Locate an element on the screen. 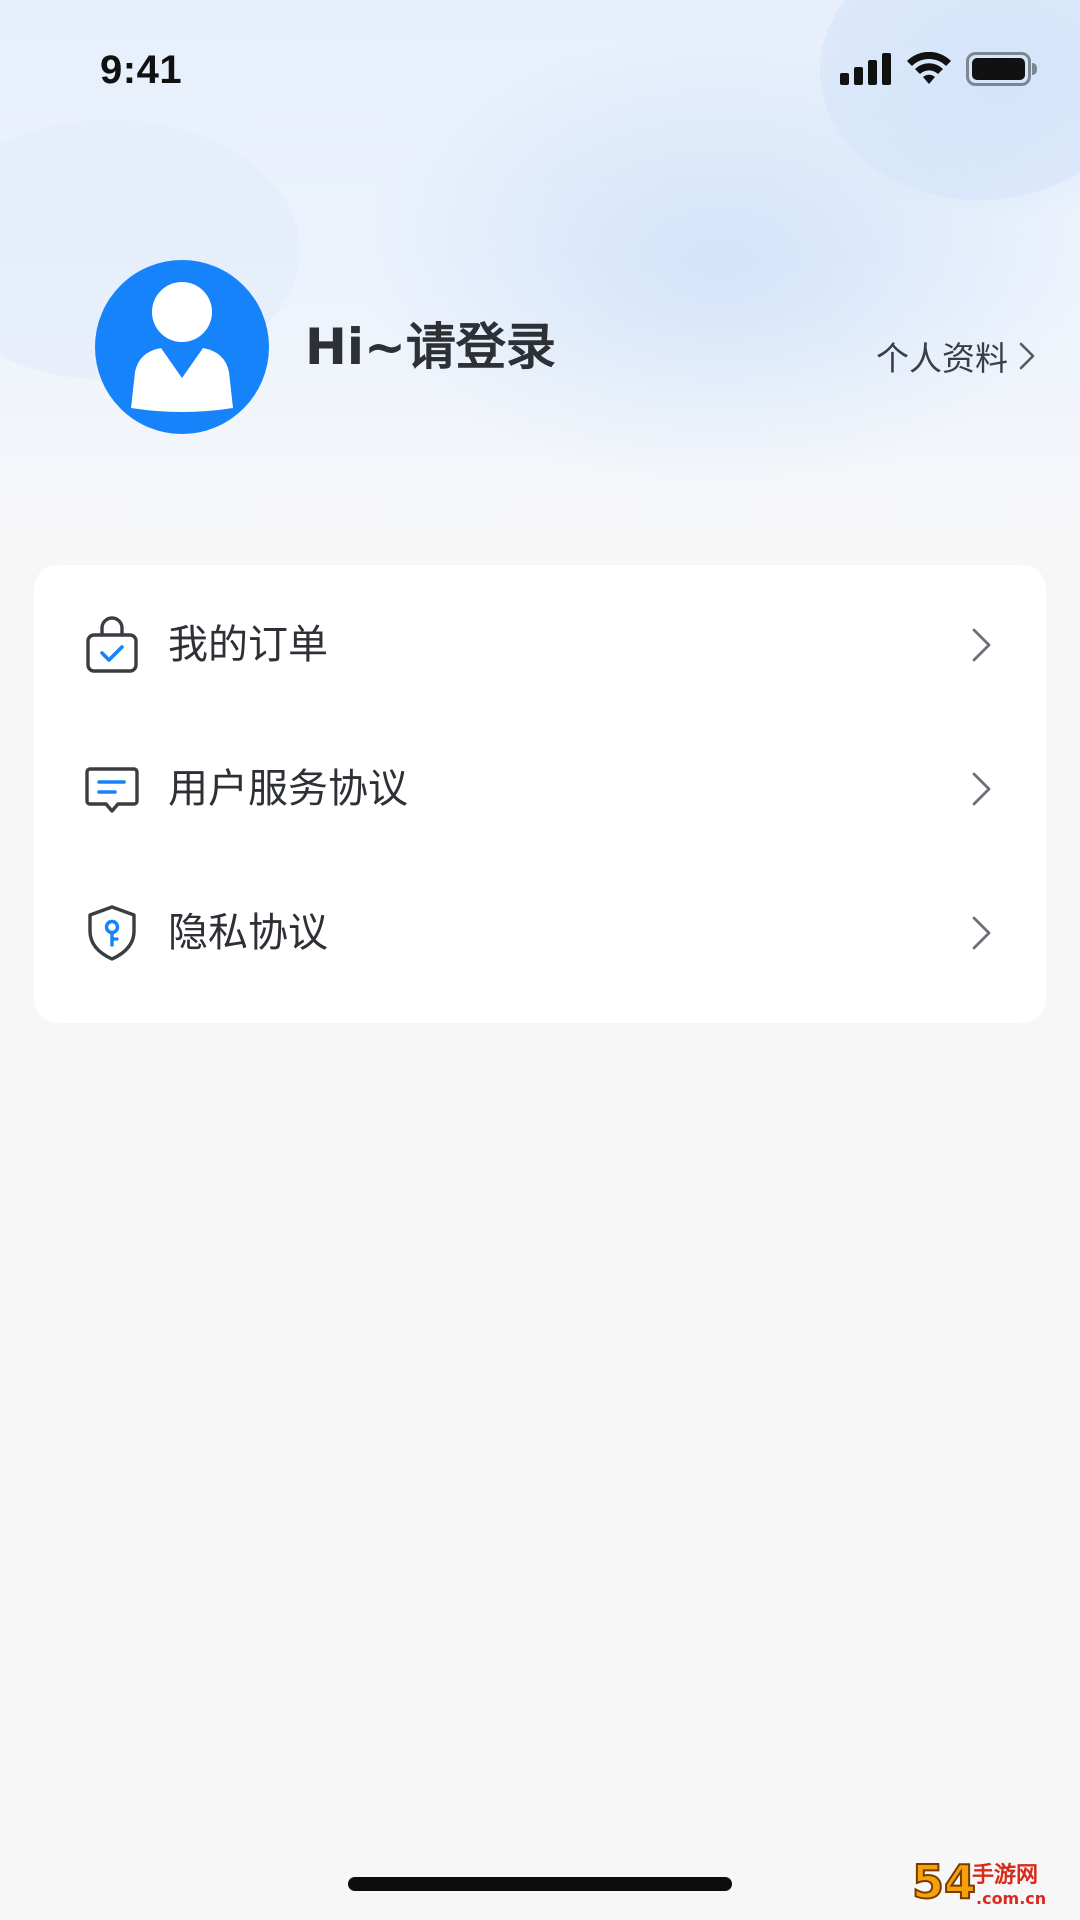 The height and width of the screenshot is (1920, 1080). avatar is located at coordinates (182, 347).